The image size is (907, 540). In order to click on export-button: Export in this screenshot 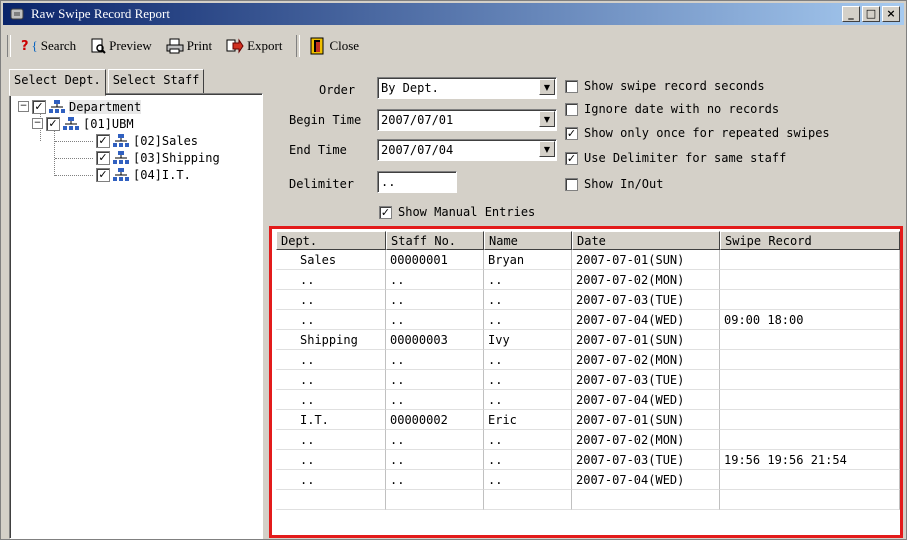, I will do `click(254, 46)`.